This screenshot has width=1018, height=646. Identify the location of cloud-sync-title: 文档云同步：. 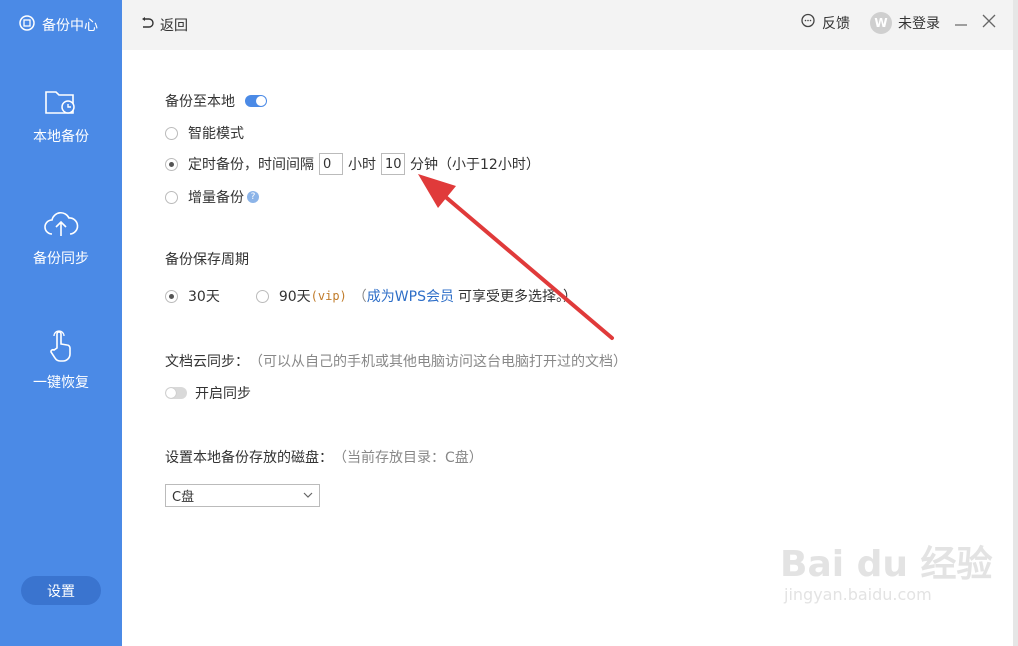
(207, 362).